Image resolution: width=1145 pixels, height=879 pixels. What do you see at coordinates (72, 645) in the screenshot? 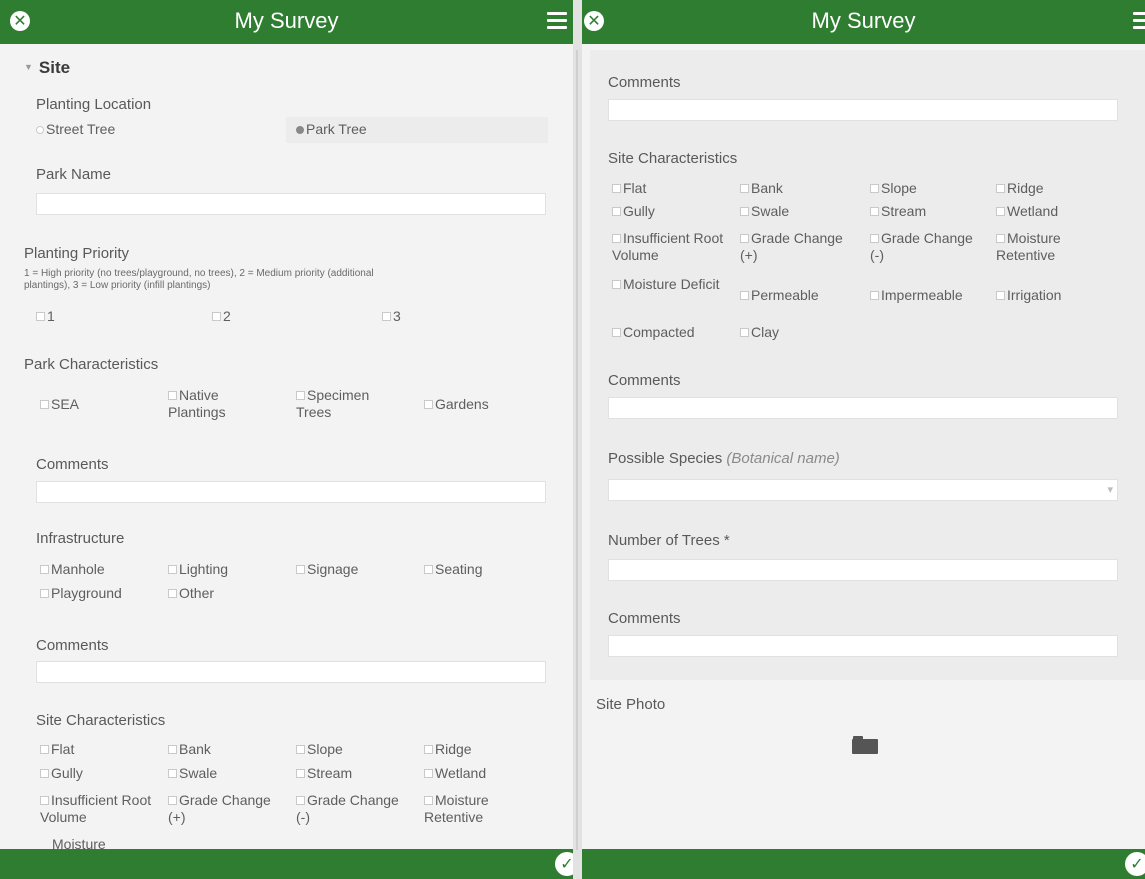
I see `comments-label: Comments` at bounding box center [72, 645].